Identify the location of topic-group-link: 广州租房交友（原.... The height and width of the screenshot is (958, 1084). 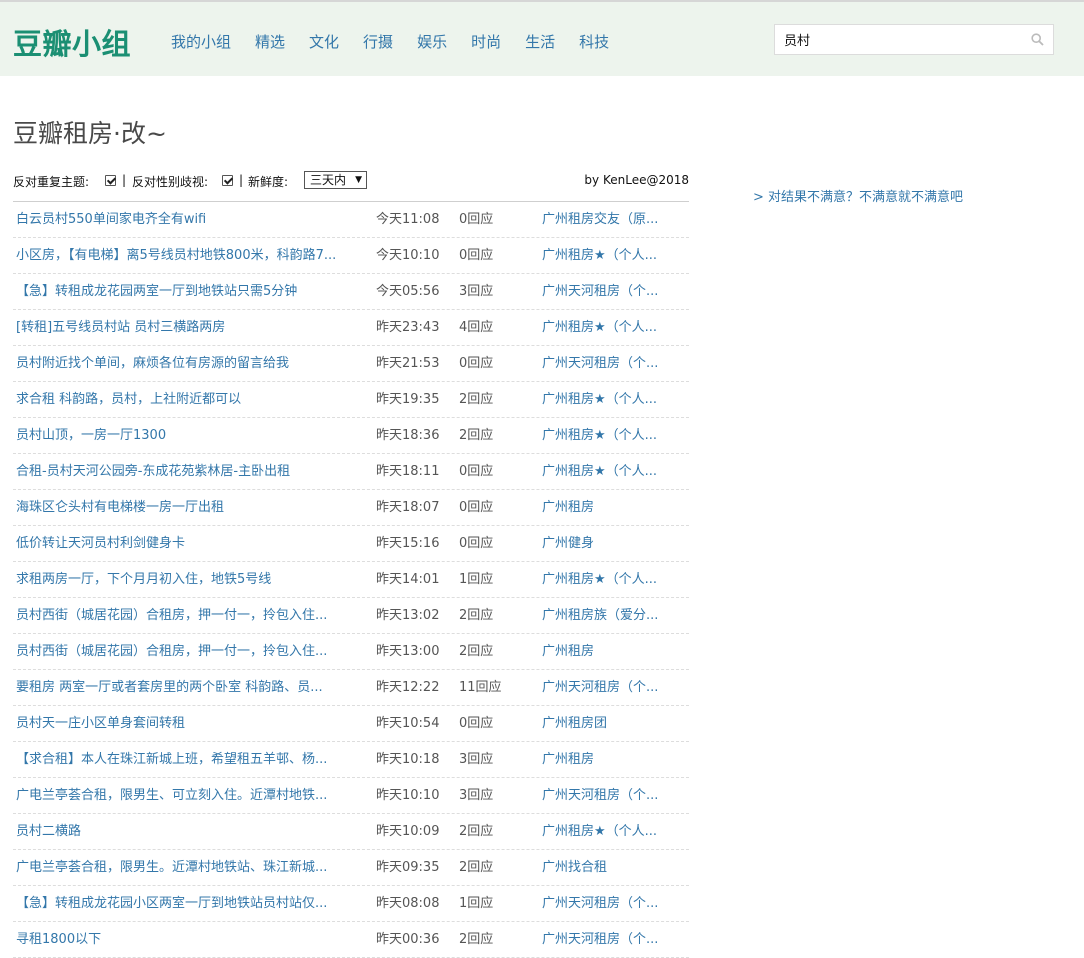
(600, 220).